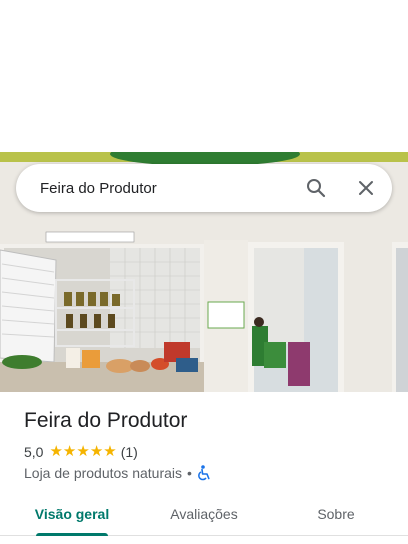 Image resolution: width=408 pixels, height=544 pixels. Describe the element at coordinates (103, 473) in the screenshot. I see `place-category: Loja de produtos naturais` at that location.